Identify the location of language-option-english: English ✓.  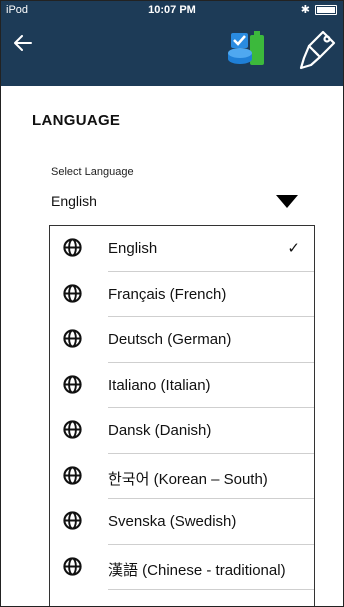
(182, 249).